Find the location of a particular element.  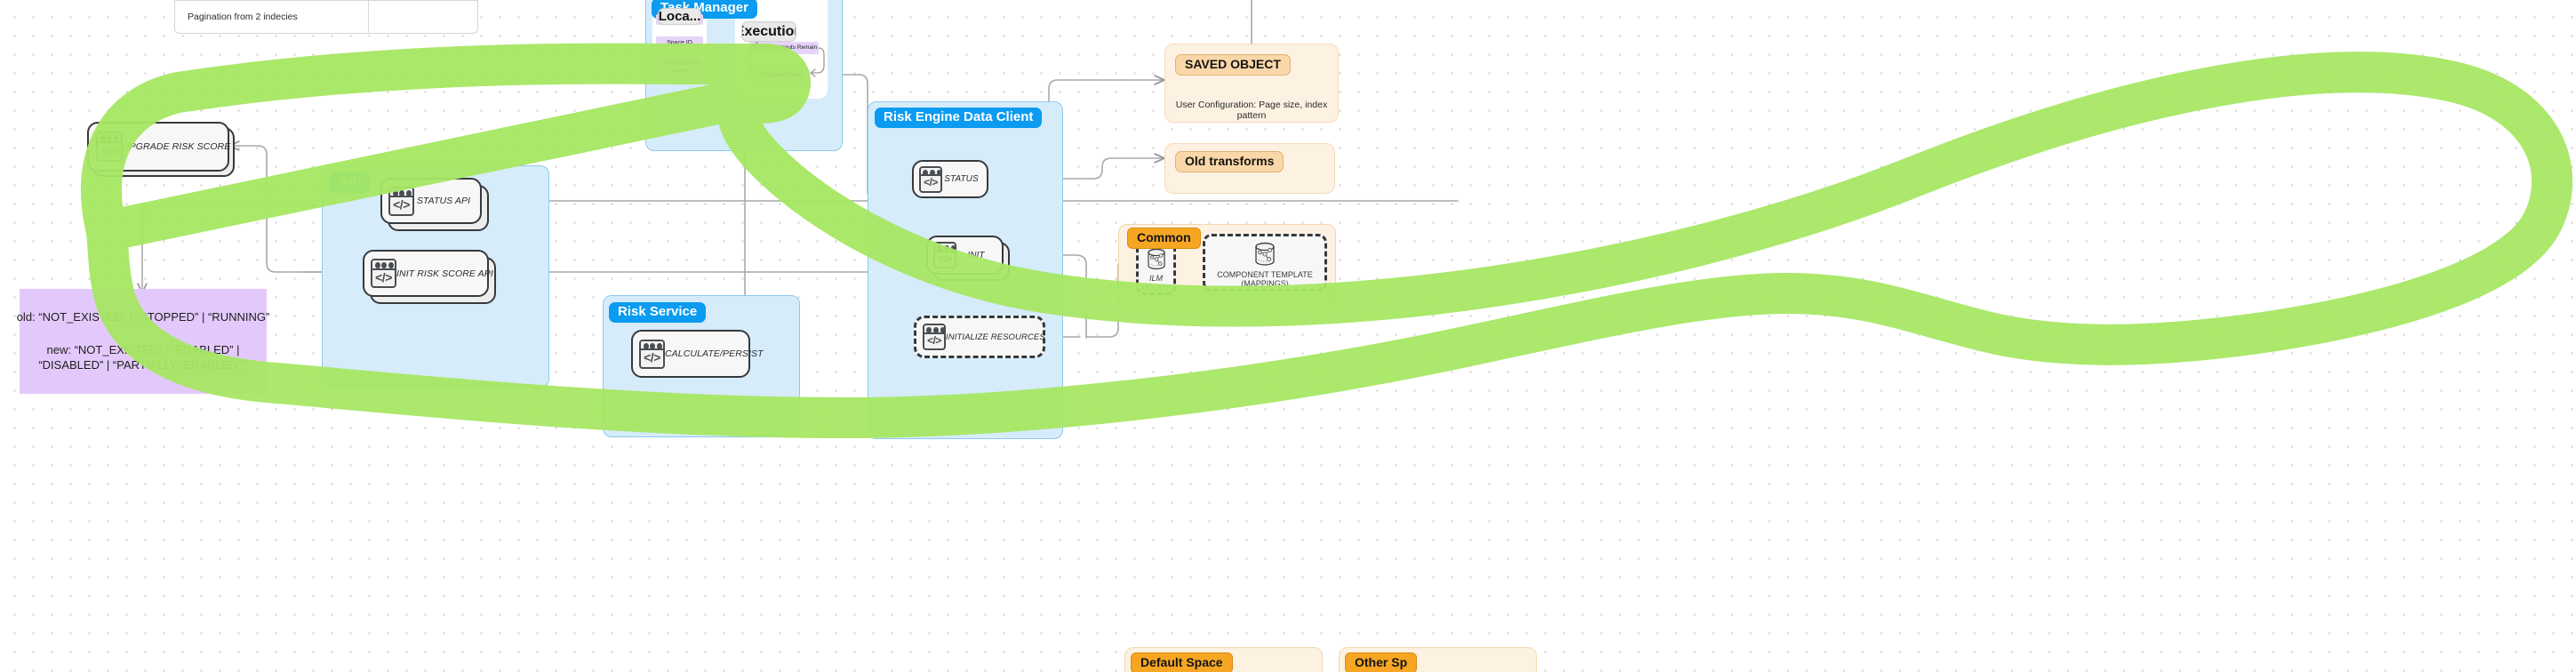

card-label: INIT is located at coordinates (976, 255).